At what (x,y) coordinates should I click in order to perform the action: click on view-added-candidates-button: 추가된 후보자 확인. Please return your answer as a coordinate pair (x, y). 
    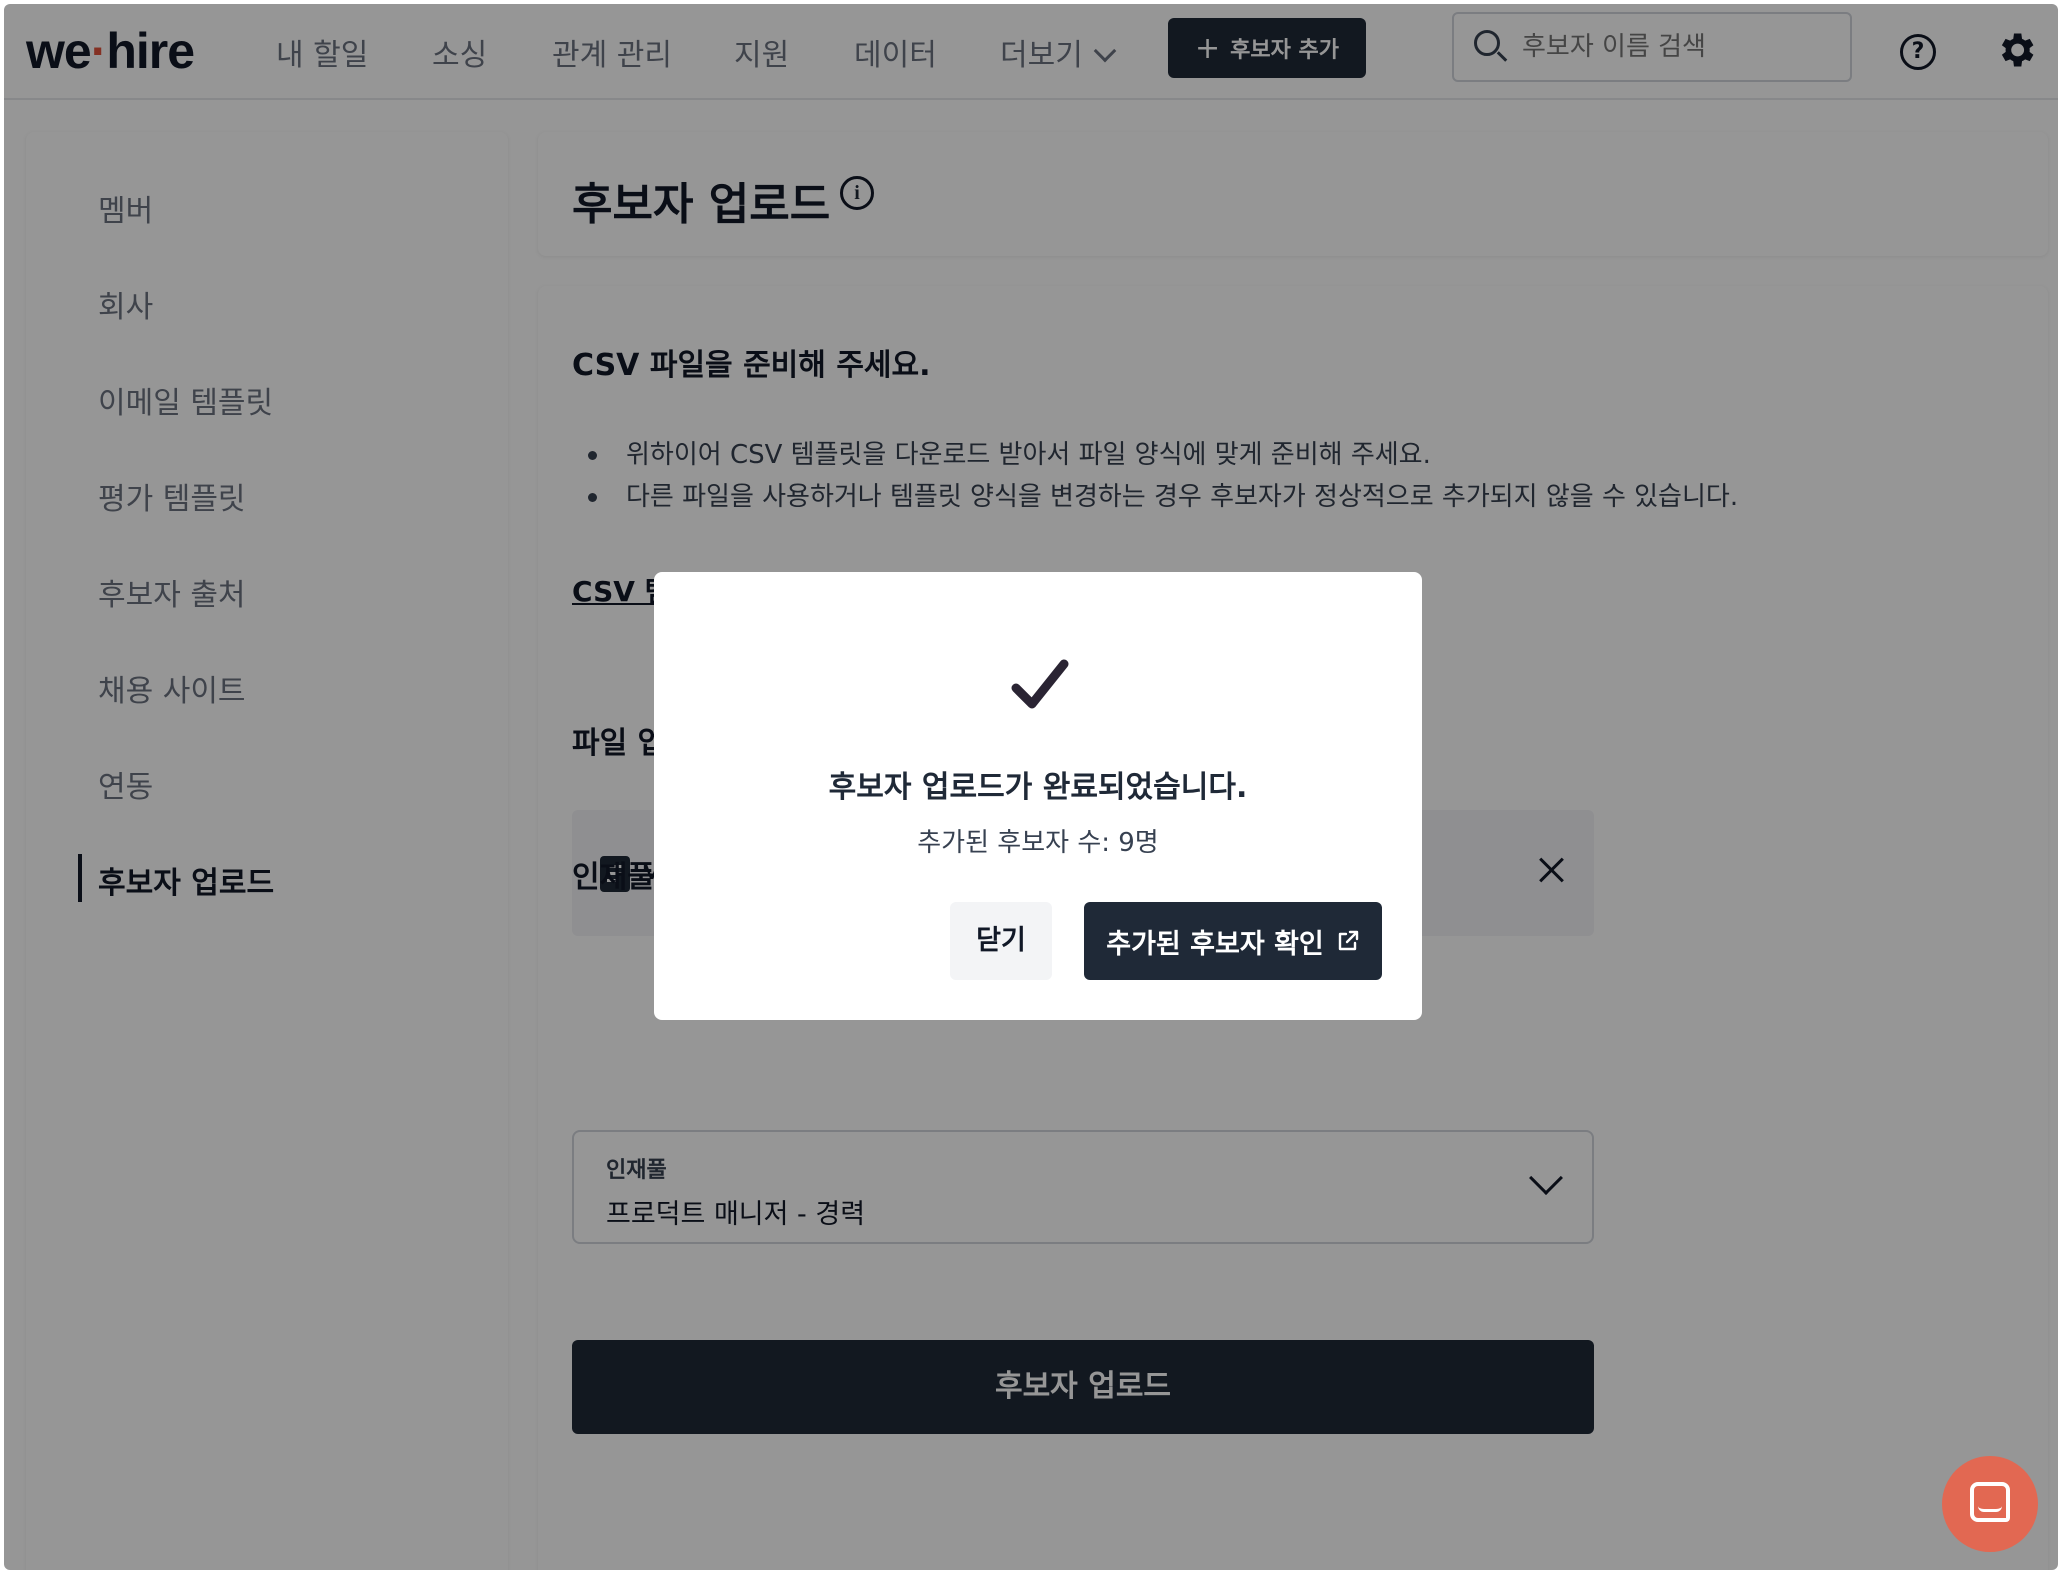
    Looking at the image, I should click on (1233, 941).